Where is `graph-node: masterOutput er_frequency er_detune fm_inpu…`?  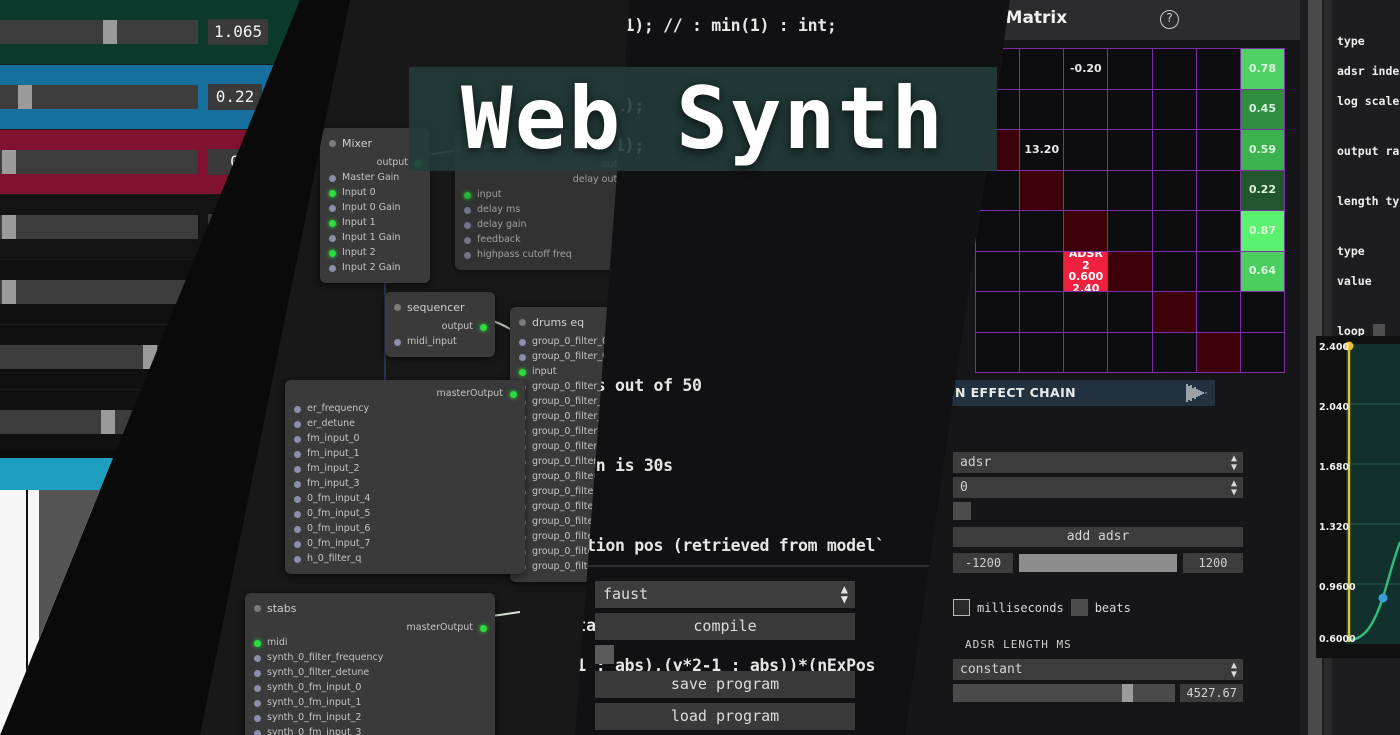 graph-node: masterOutput er_frequency er_detune fm_inpu… is located at coordinates (405, 477).